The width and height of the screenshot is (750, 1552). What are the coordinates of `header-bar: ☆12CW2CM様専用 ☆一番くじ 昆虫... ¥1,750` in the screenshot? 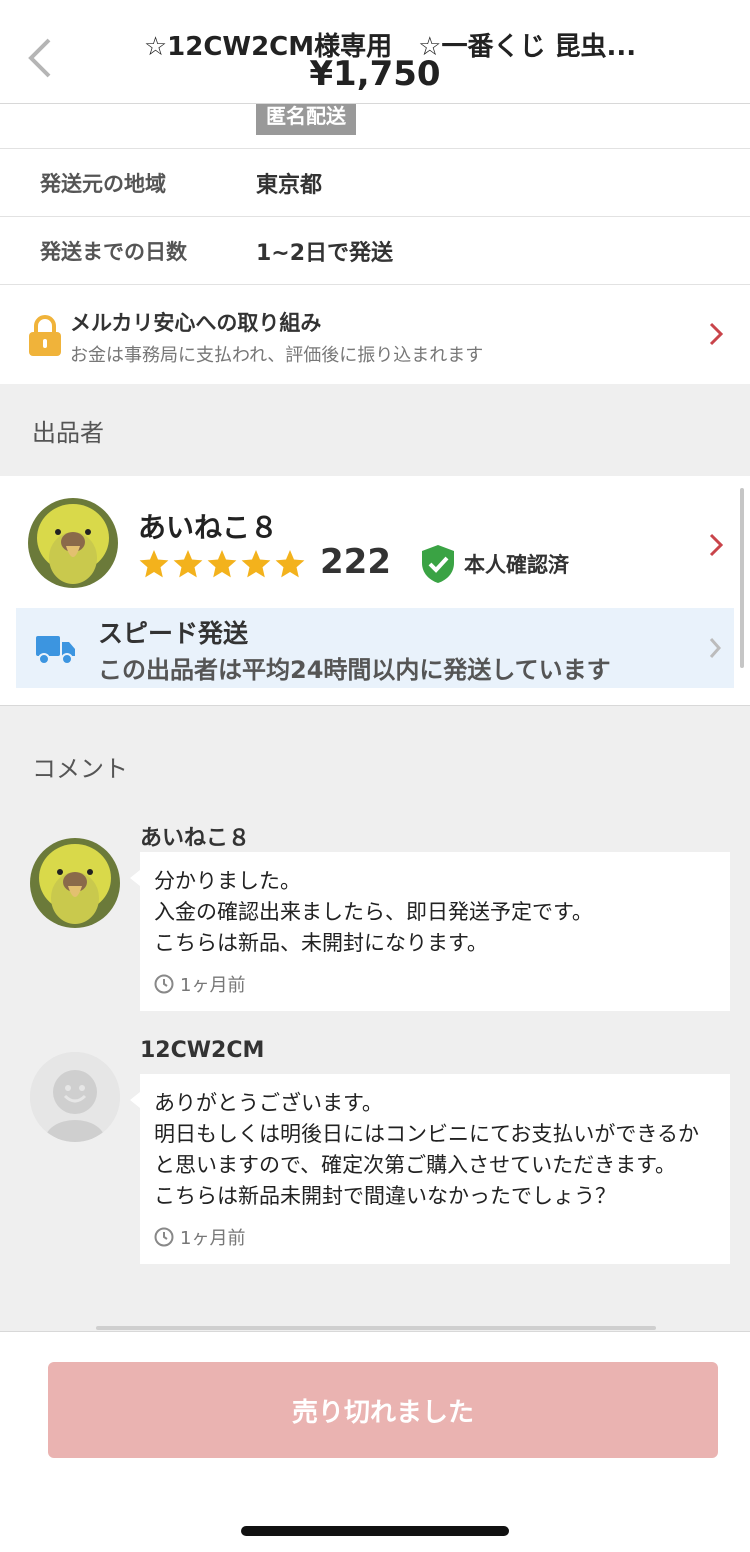 It's located at (375, 52).